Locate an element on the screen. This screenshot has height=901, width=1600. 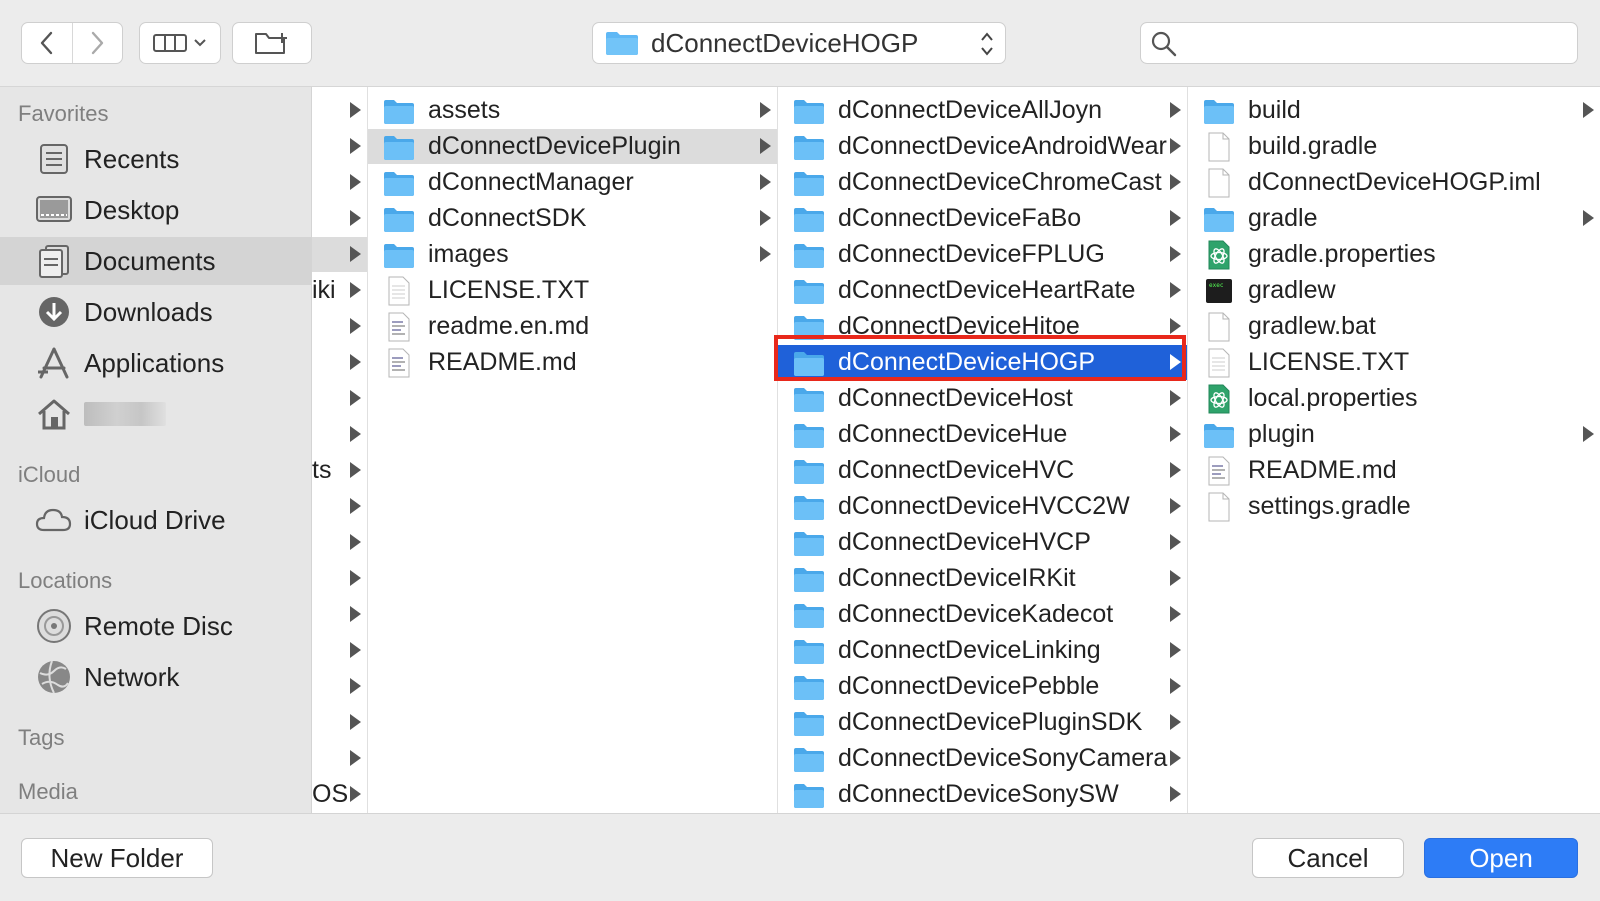
file-row: dConnectDeviceHue is located at coordinates (982, 434).